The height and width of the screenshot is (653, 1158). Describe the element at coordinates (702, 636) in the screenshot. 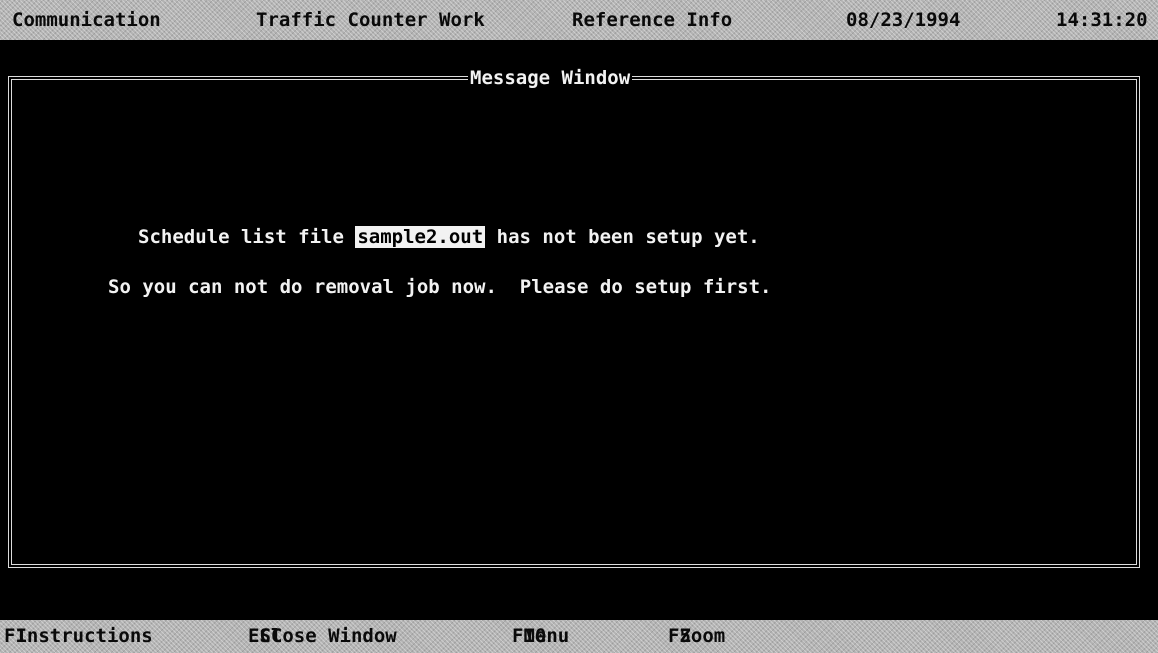

I see `key-action: Zoom` at that location.